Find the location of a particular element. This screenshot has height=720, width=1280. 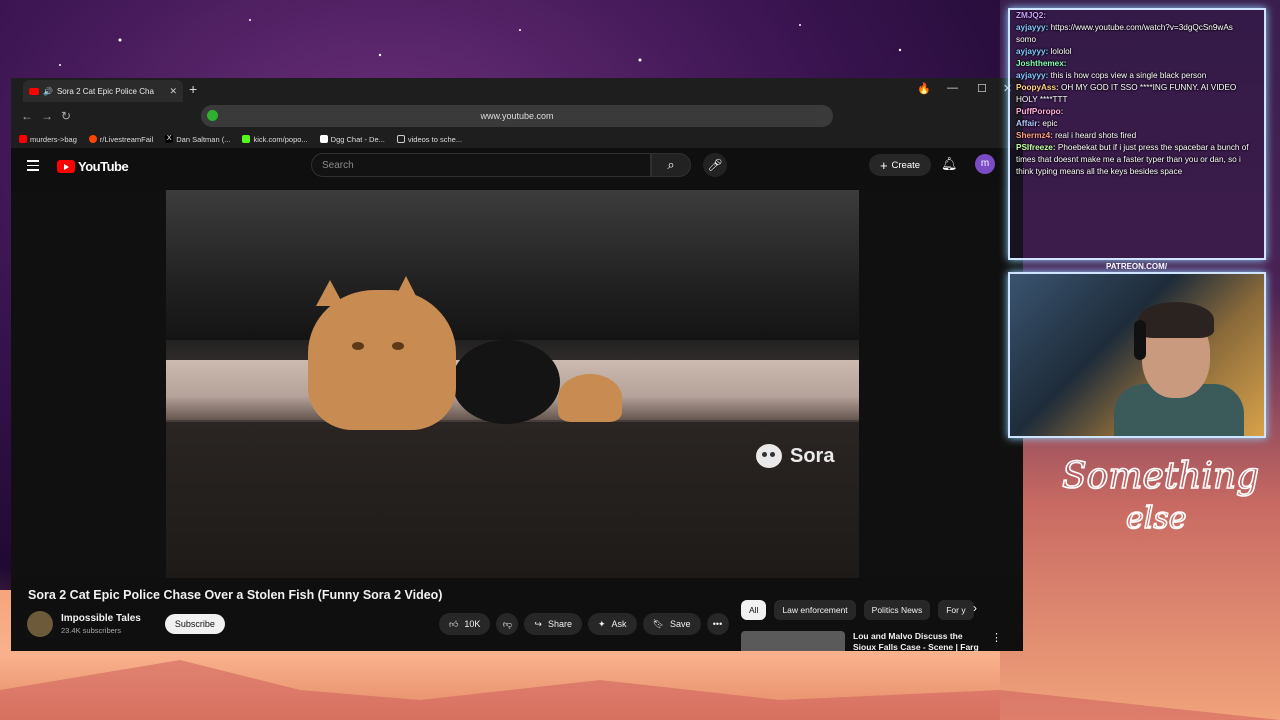

youtube-logo: YouTube is located at coordinates (93, 166).